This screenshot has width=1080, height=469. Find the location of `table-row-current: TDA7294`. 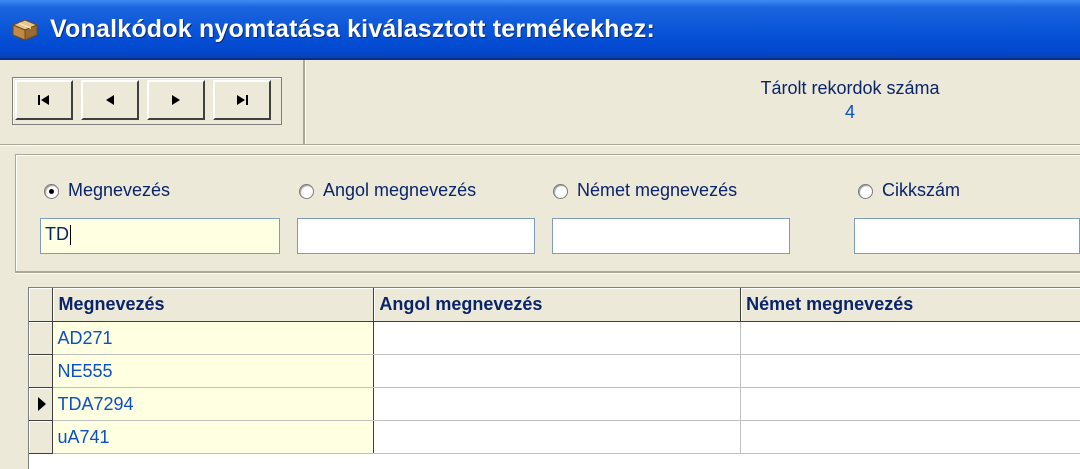

table-row-current: TDA7294 is located at coordinates (554, 404).